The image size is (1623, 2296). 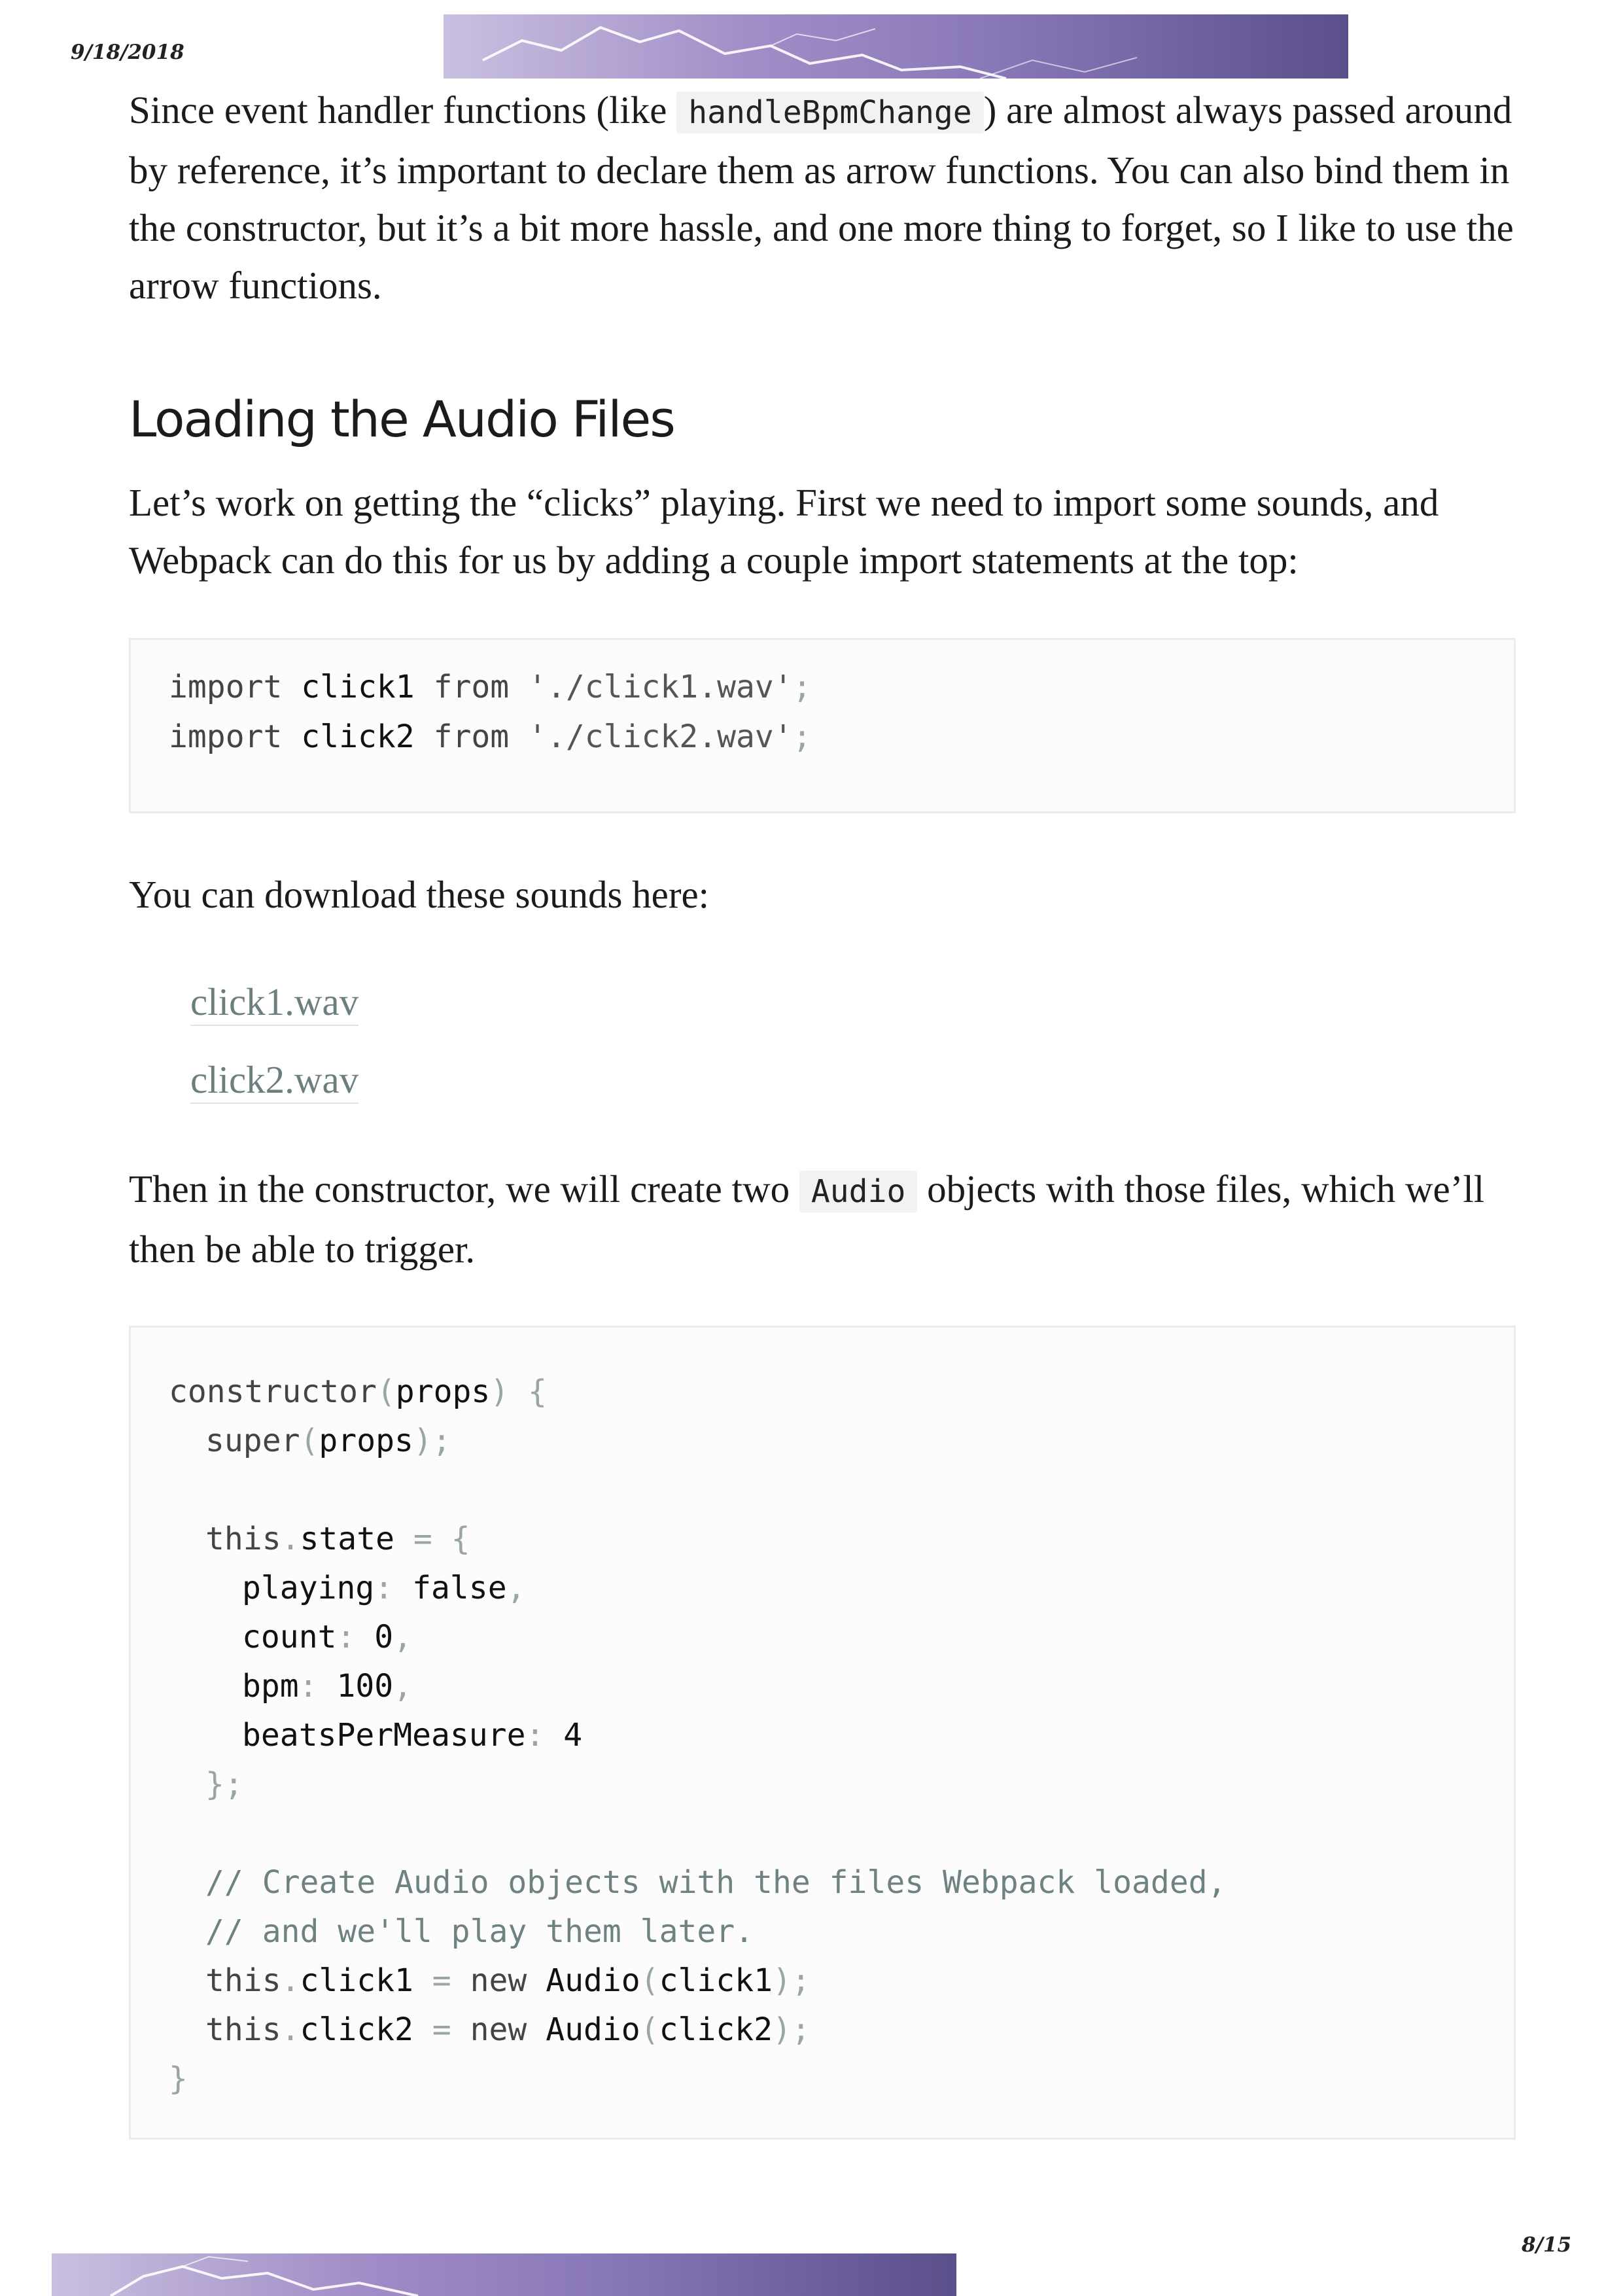 I want to click on code-line: bpm: 100,, so click(x=328, y=1686).